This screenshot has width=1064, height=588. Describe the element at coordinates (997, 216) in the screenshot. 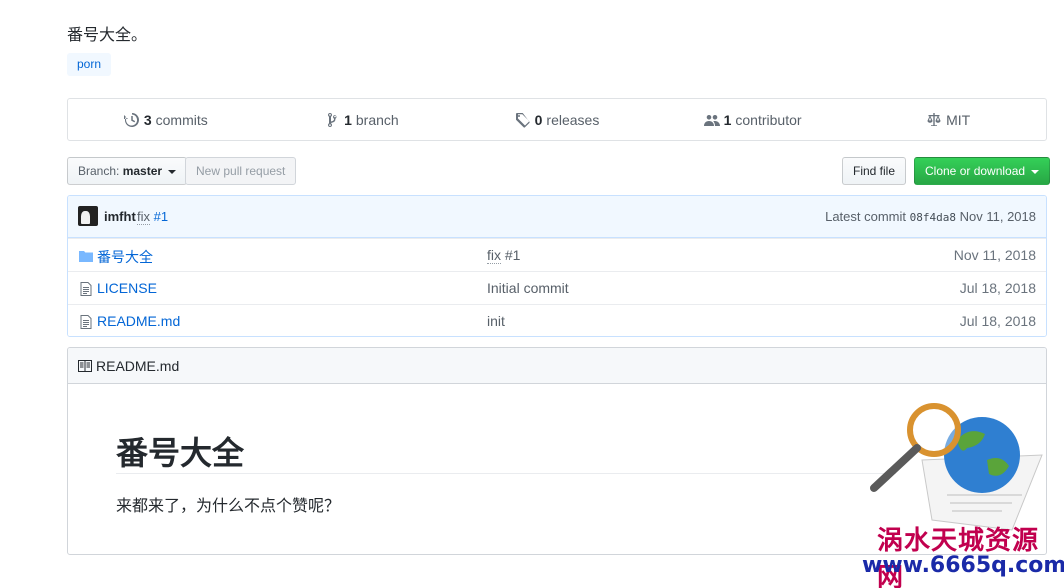

I see `commit-date: Nov 11, 2018` at that location.